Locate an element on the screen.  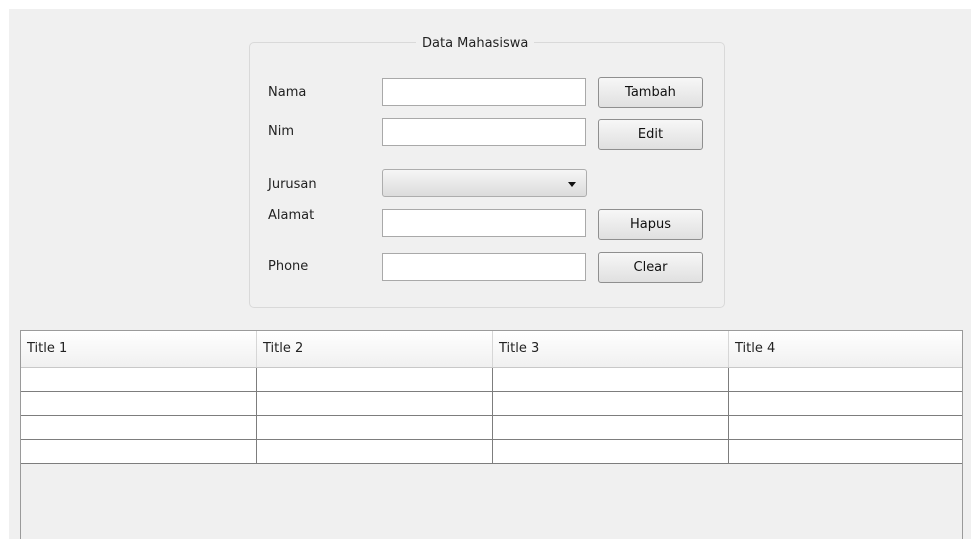
edit-button: Edit is located at coordinates (650, 134).